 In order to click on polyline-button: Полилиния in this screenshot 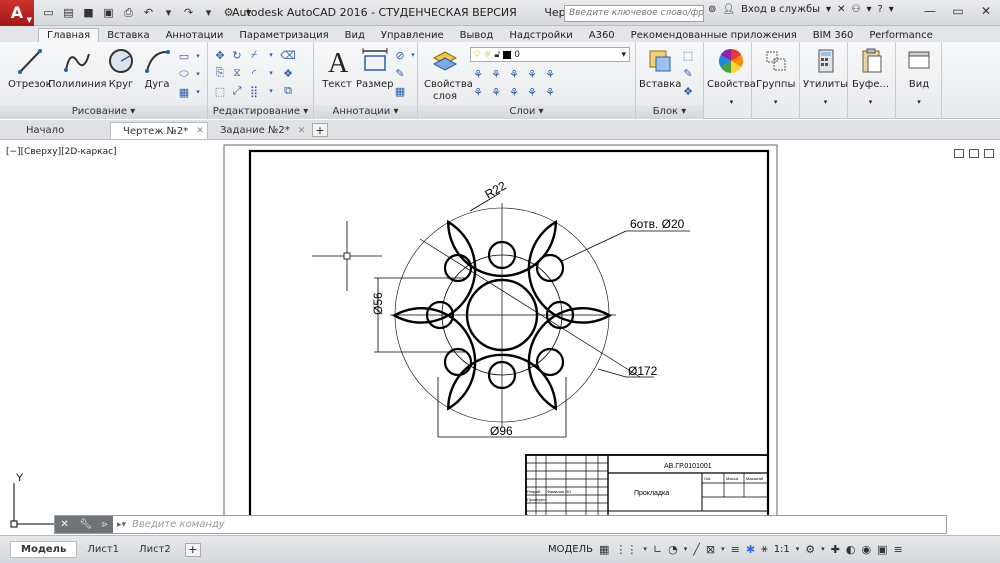, I will do `click(77, 68)`.